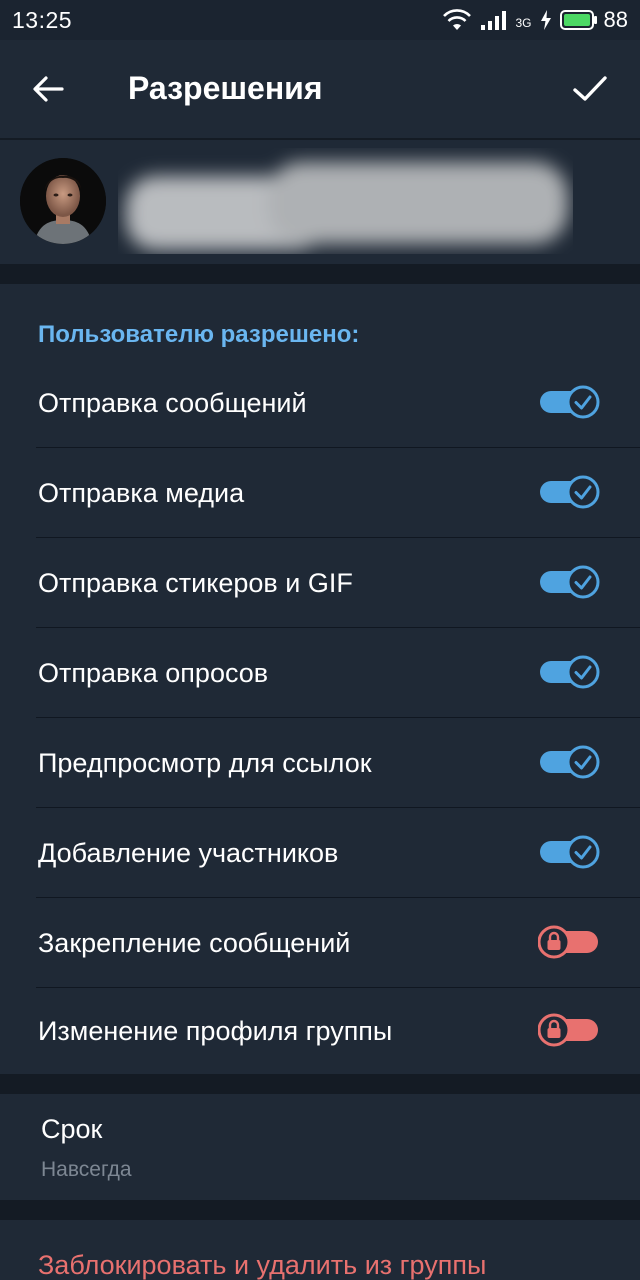 This screenshot has width=640, height=1280. Describe the element at coordinates (535, 20) in the screenshot. I see `status-icons: 3G 88` at that location.